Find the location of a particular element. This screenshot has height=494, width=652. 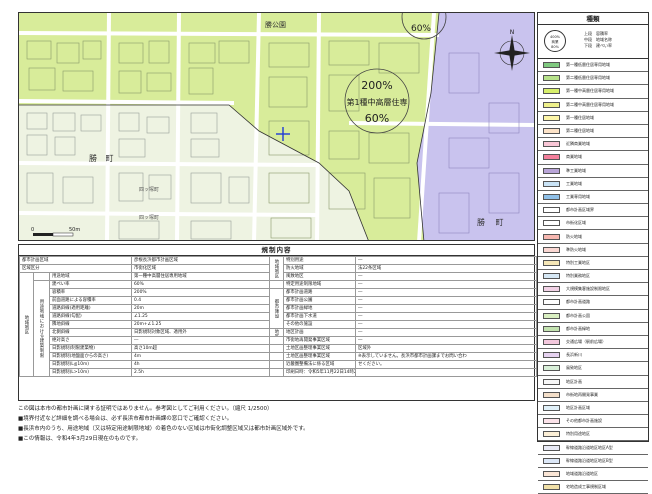

legend-label: 地区計画 is located at coordinates (574, 381).